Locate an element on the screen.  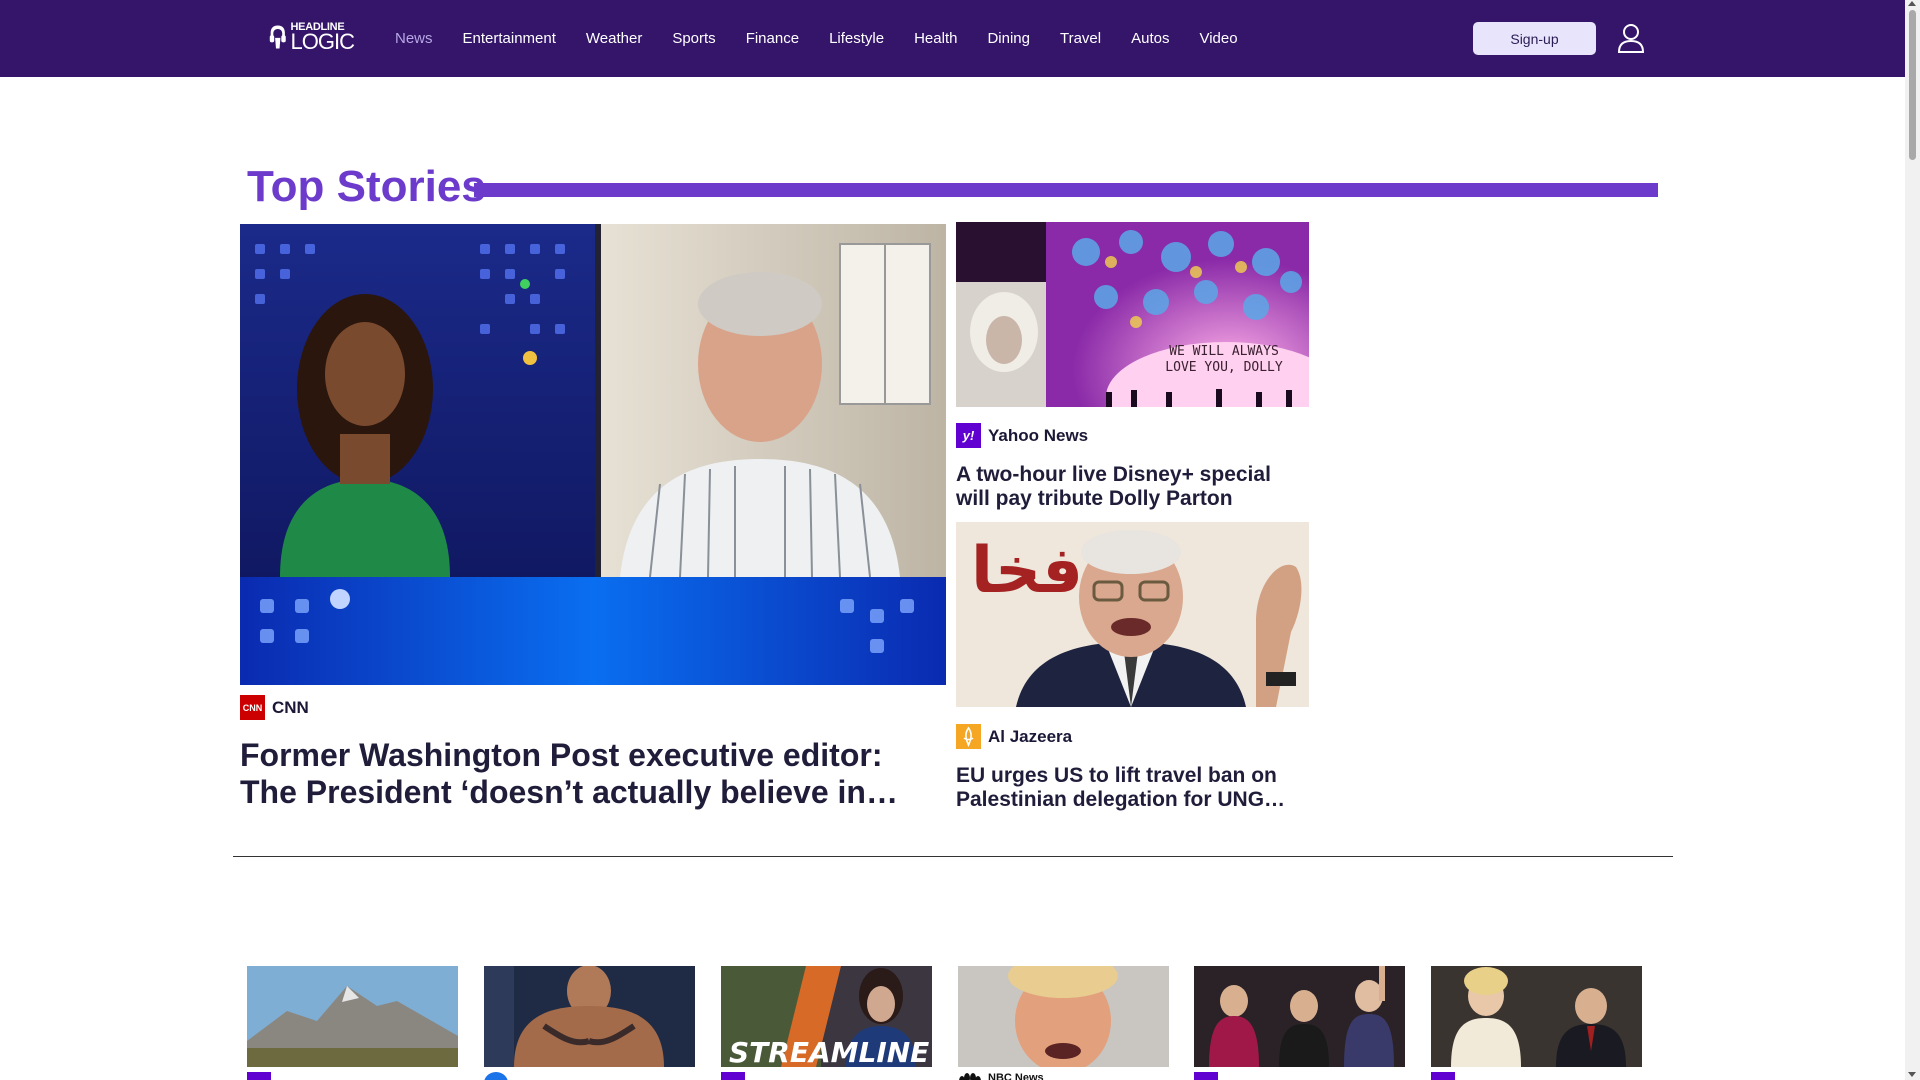
streamline-graphic: STREAMLINE is located at coordinates (826, 1016).